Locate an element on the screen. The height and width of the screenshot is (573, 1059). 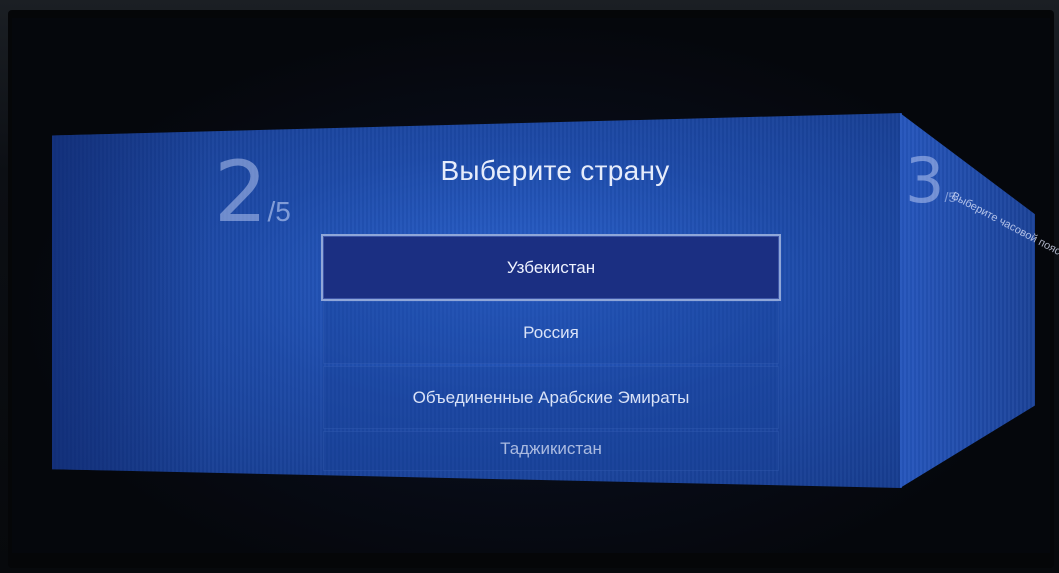
country-item-tajikistan: Таджикистан is located at coordinates (551, 451).